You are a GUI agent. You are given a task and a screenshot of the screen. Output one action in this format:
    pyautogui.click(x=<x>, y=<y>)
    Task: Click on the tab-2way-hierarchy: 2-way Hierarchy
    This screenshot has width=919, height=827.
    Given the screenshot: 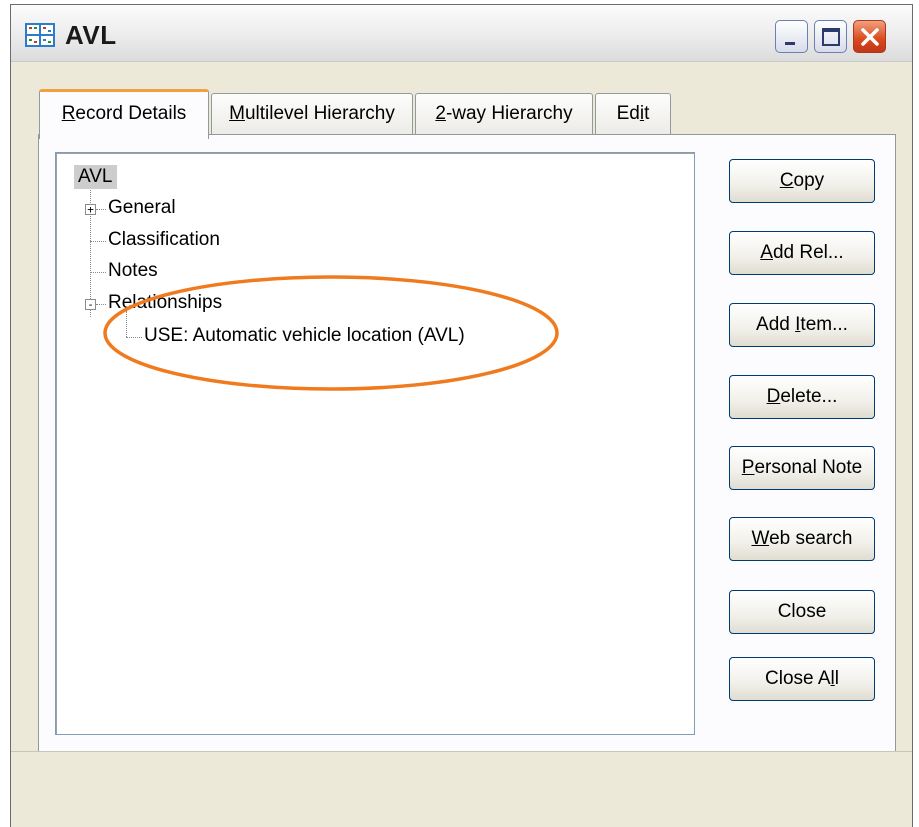 What is the action you would take?
    pyautogui.click(x=504, y=114)
    